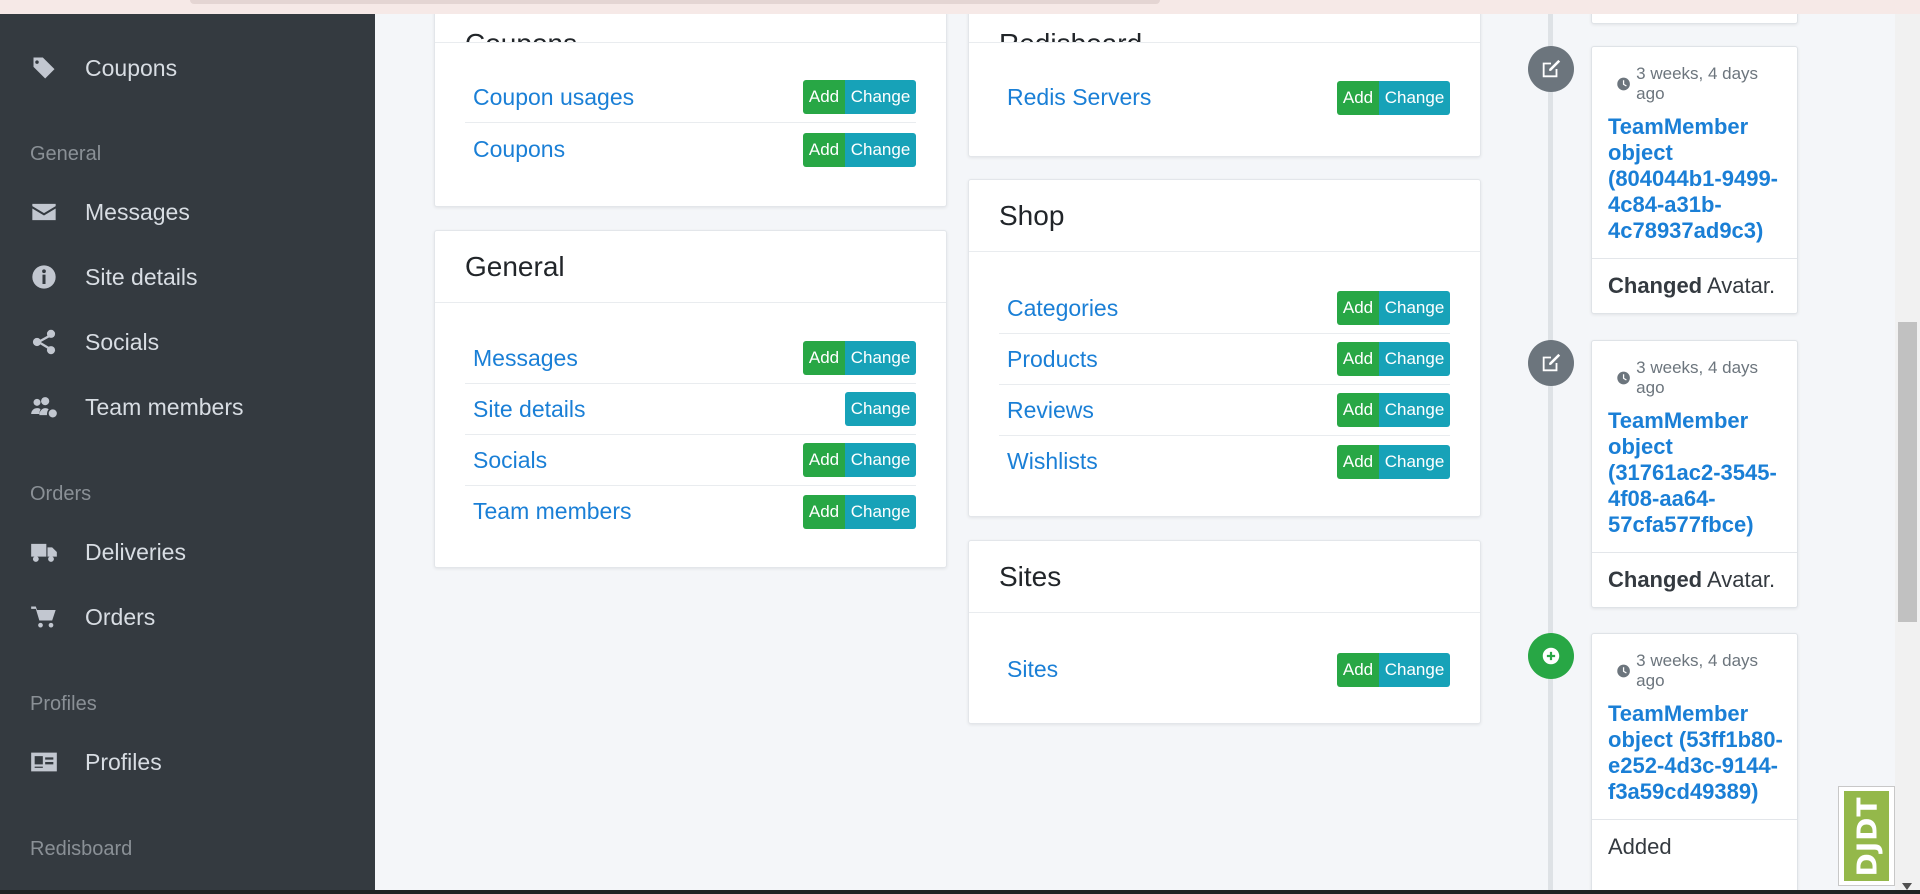 Image resolution: width=1920 pixels, height=894 pixels. Describe the element at coordinates (137, 211) in the screenshot. I see `sidebar-item-label: Messages` at that location.